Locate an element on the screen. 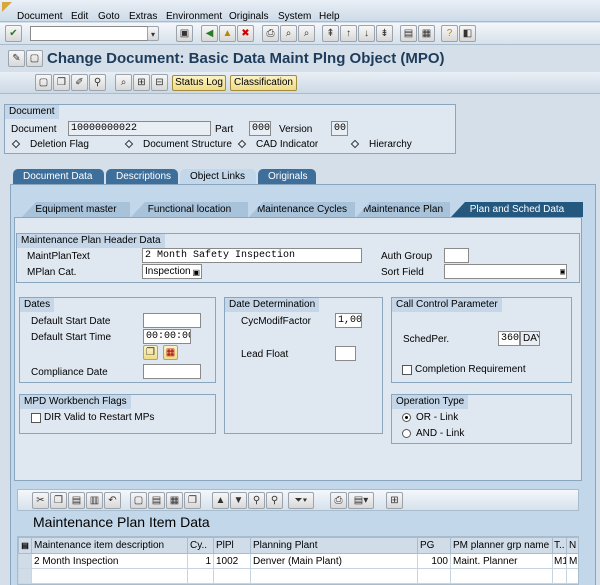 The width and height of the screenshot is (600, 585). menu-document: Document is located at coordinates (40, 16).